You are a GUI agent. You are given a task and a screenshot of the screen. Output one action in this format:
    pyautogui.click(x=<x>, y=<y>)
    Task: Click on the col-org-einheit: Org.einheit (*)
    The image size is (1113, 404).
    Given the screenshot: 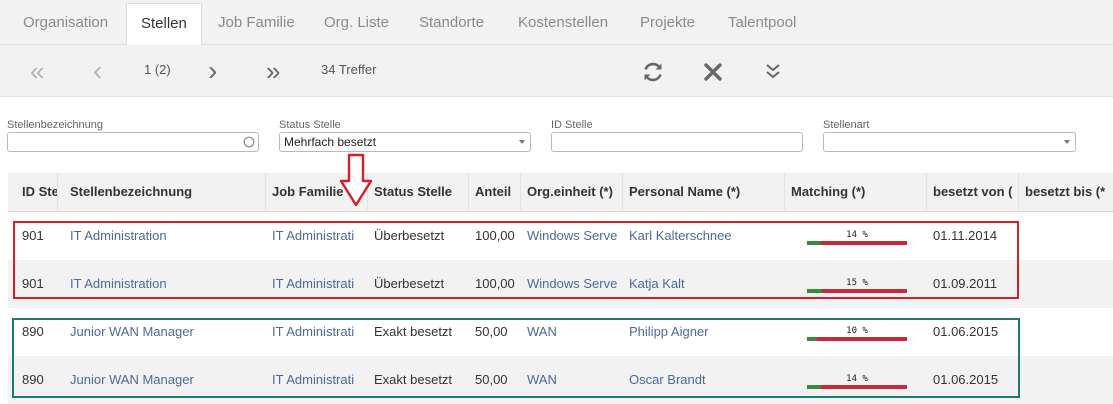 What is the action you would take?
    pyautogui.click(x=572, y=192)
    